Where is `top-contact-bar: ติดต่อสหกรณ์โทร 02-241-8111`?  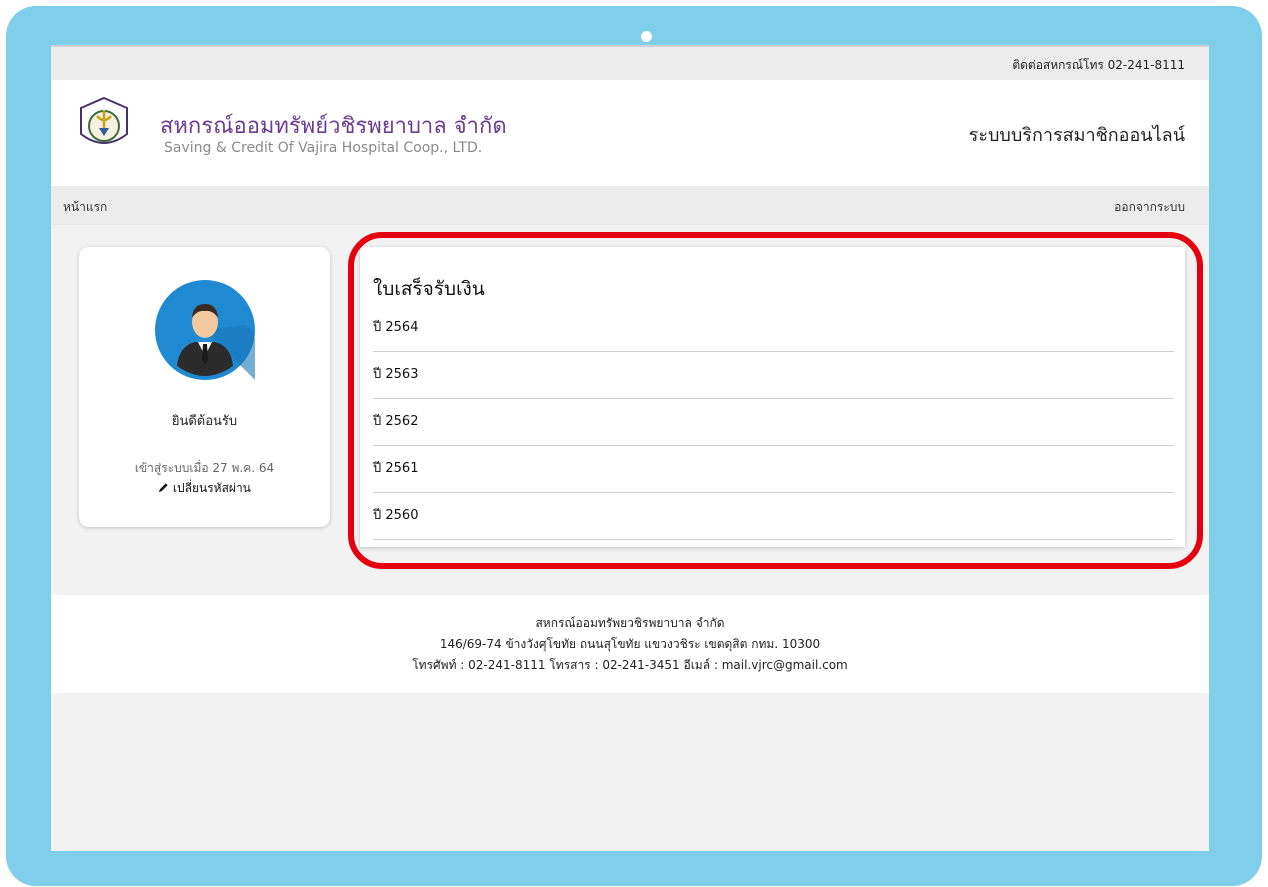 top-contact-bar: ติดต่อสหกรณ์โทร 02-241-8111 is located at coordinates (630, 62).